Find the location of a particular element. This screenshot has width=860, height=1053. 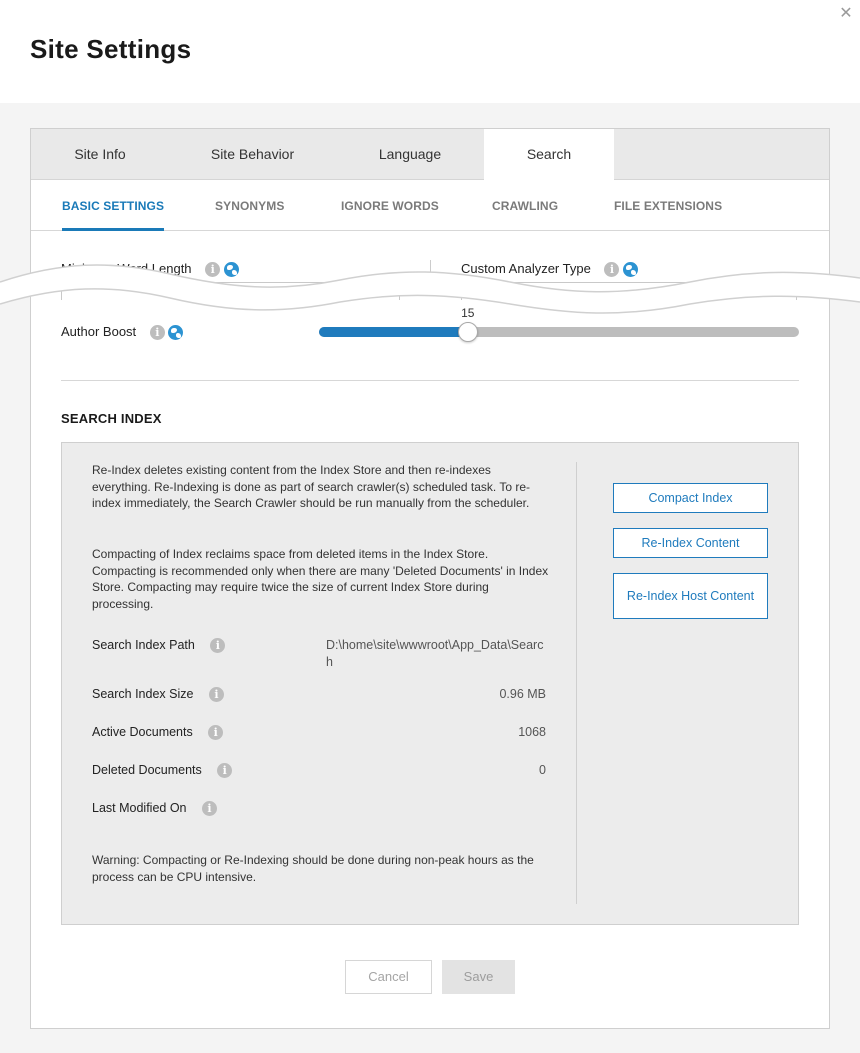

slider-handle is located at coordinates (467, 332).